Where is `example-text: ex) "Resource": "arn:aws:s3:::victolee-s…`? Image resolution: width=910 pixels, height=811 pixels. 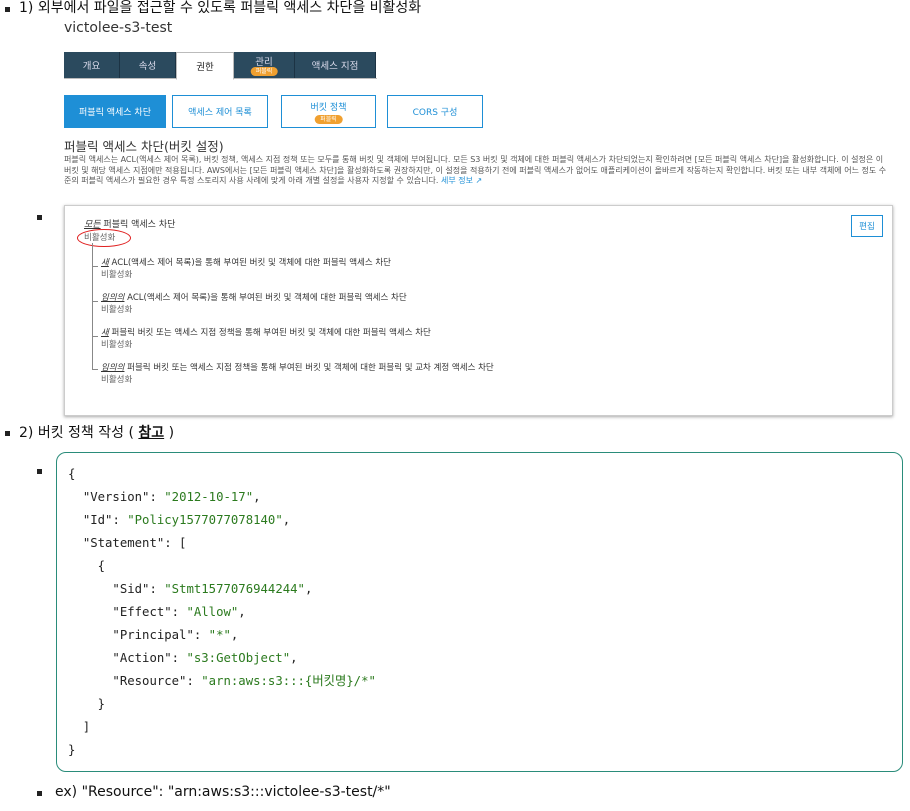 example-text: ex) "Resource": "arn:aws:s3:::victolee-s… is located at coordinates (223, 792).